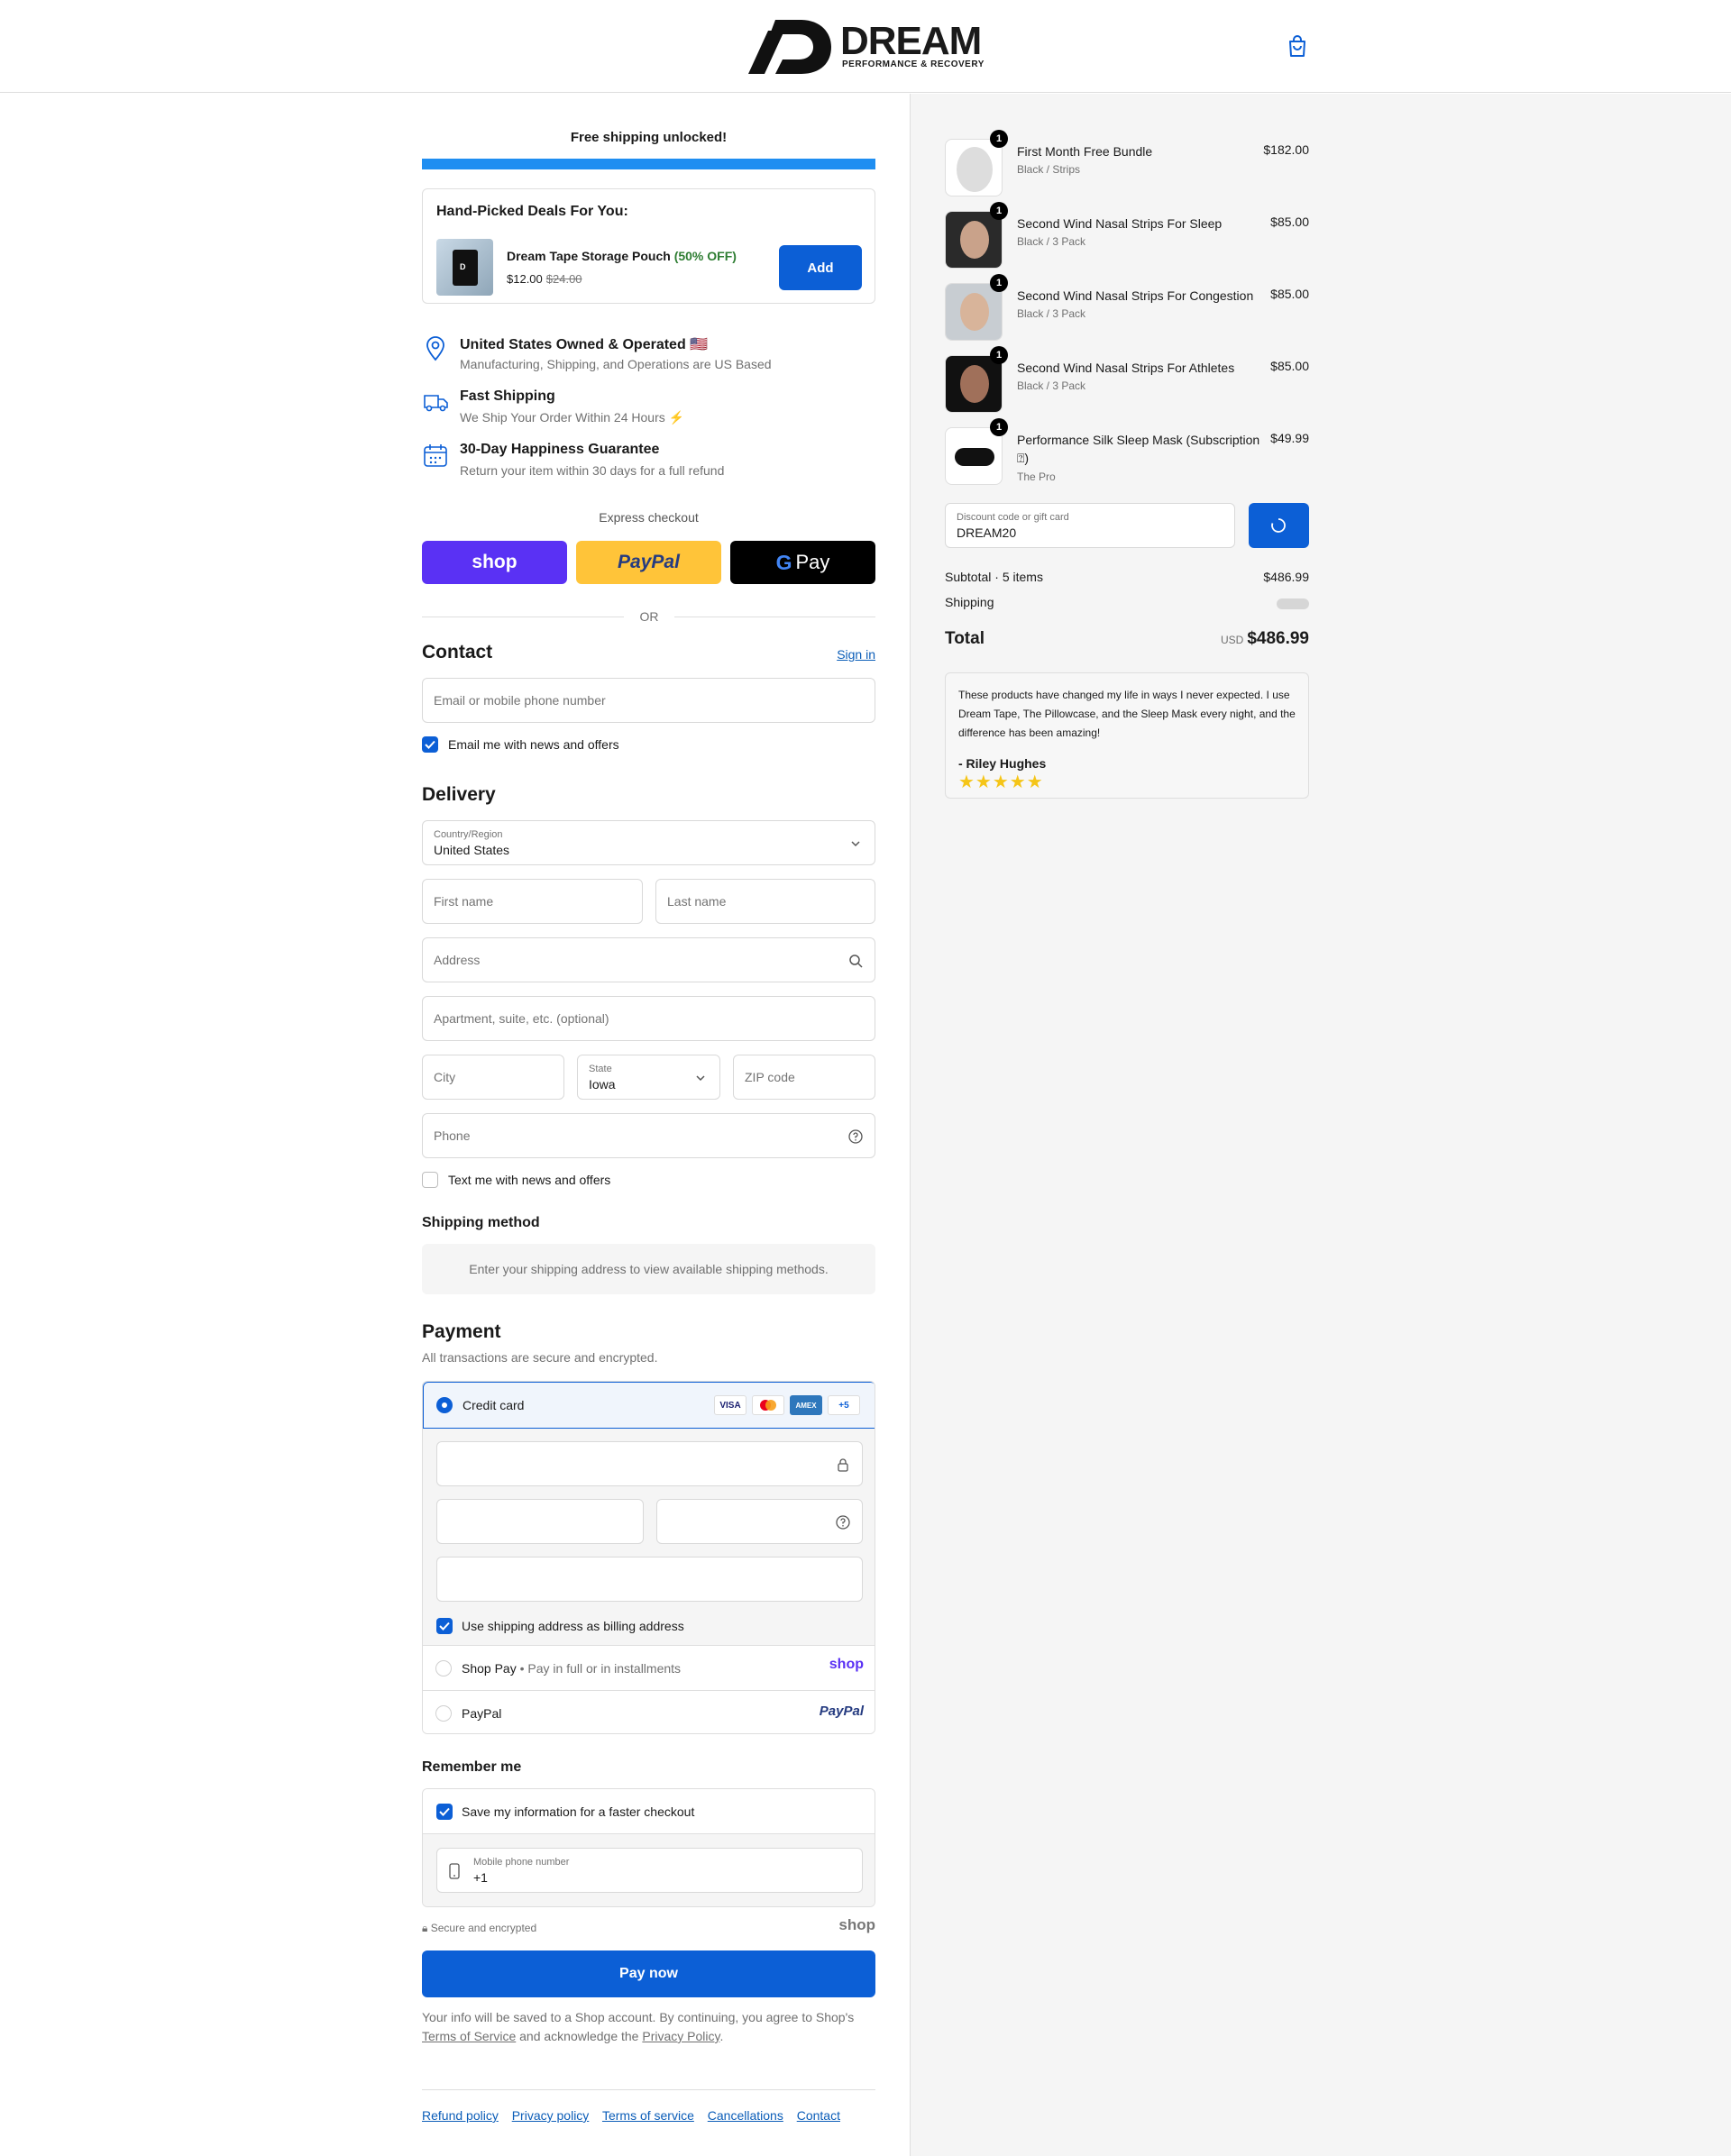 The width and height of the screenshot is (1731, 2156). I want to click on apply-discount-button, so click(1279, 525).